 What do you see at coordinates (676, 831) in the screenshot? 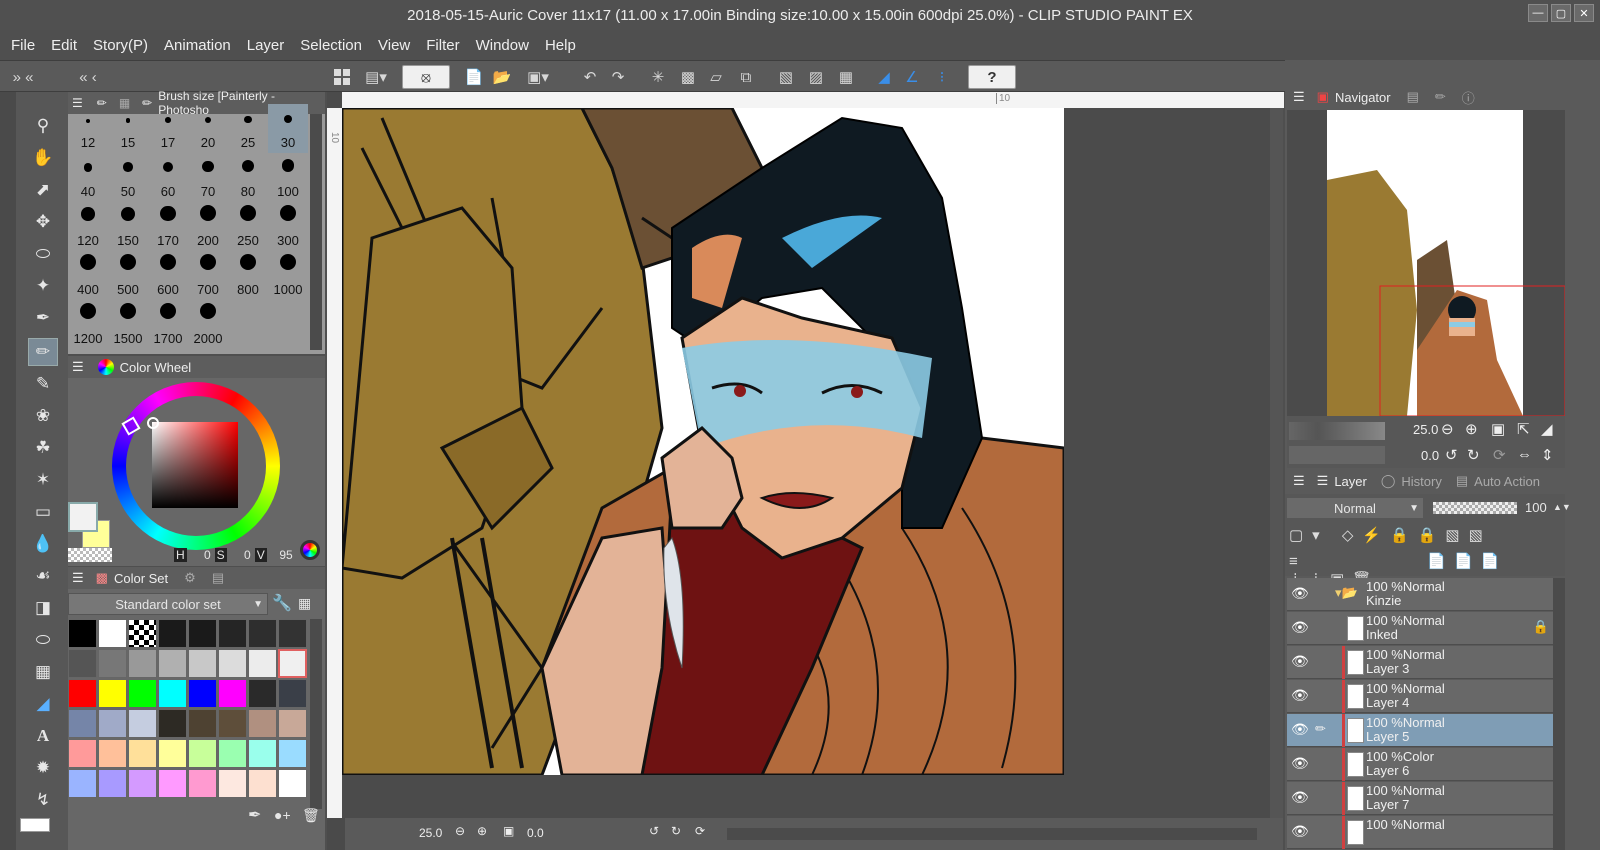
I see `rotate-right-icon: ↻` at bounding box center [676, 831].